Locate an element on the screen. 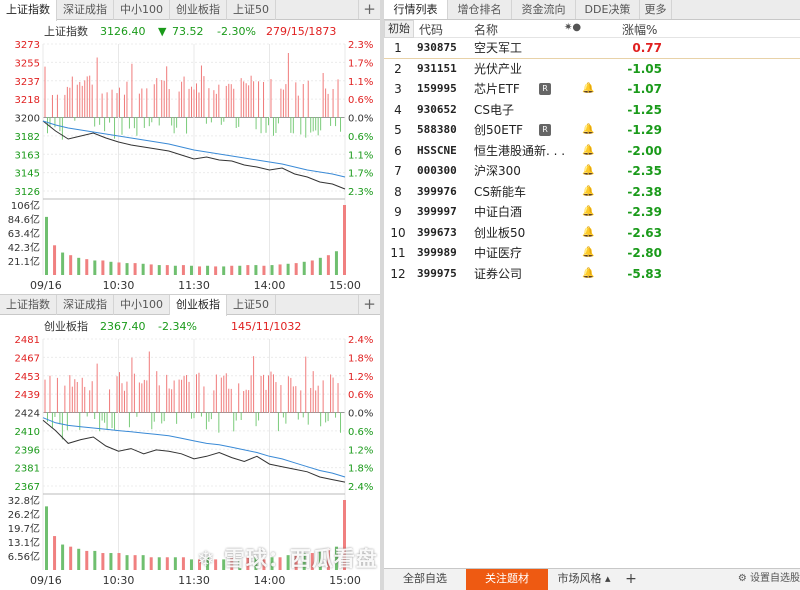 This screenshot has height=590, width=800. tab-more: 更多 is located at coordinates (656, 9).